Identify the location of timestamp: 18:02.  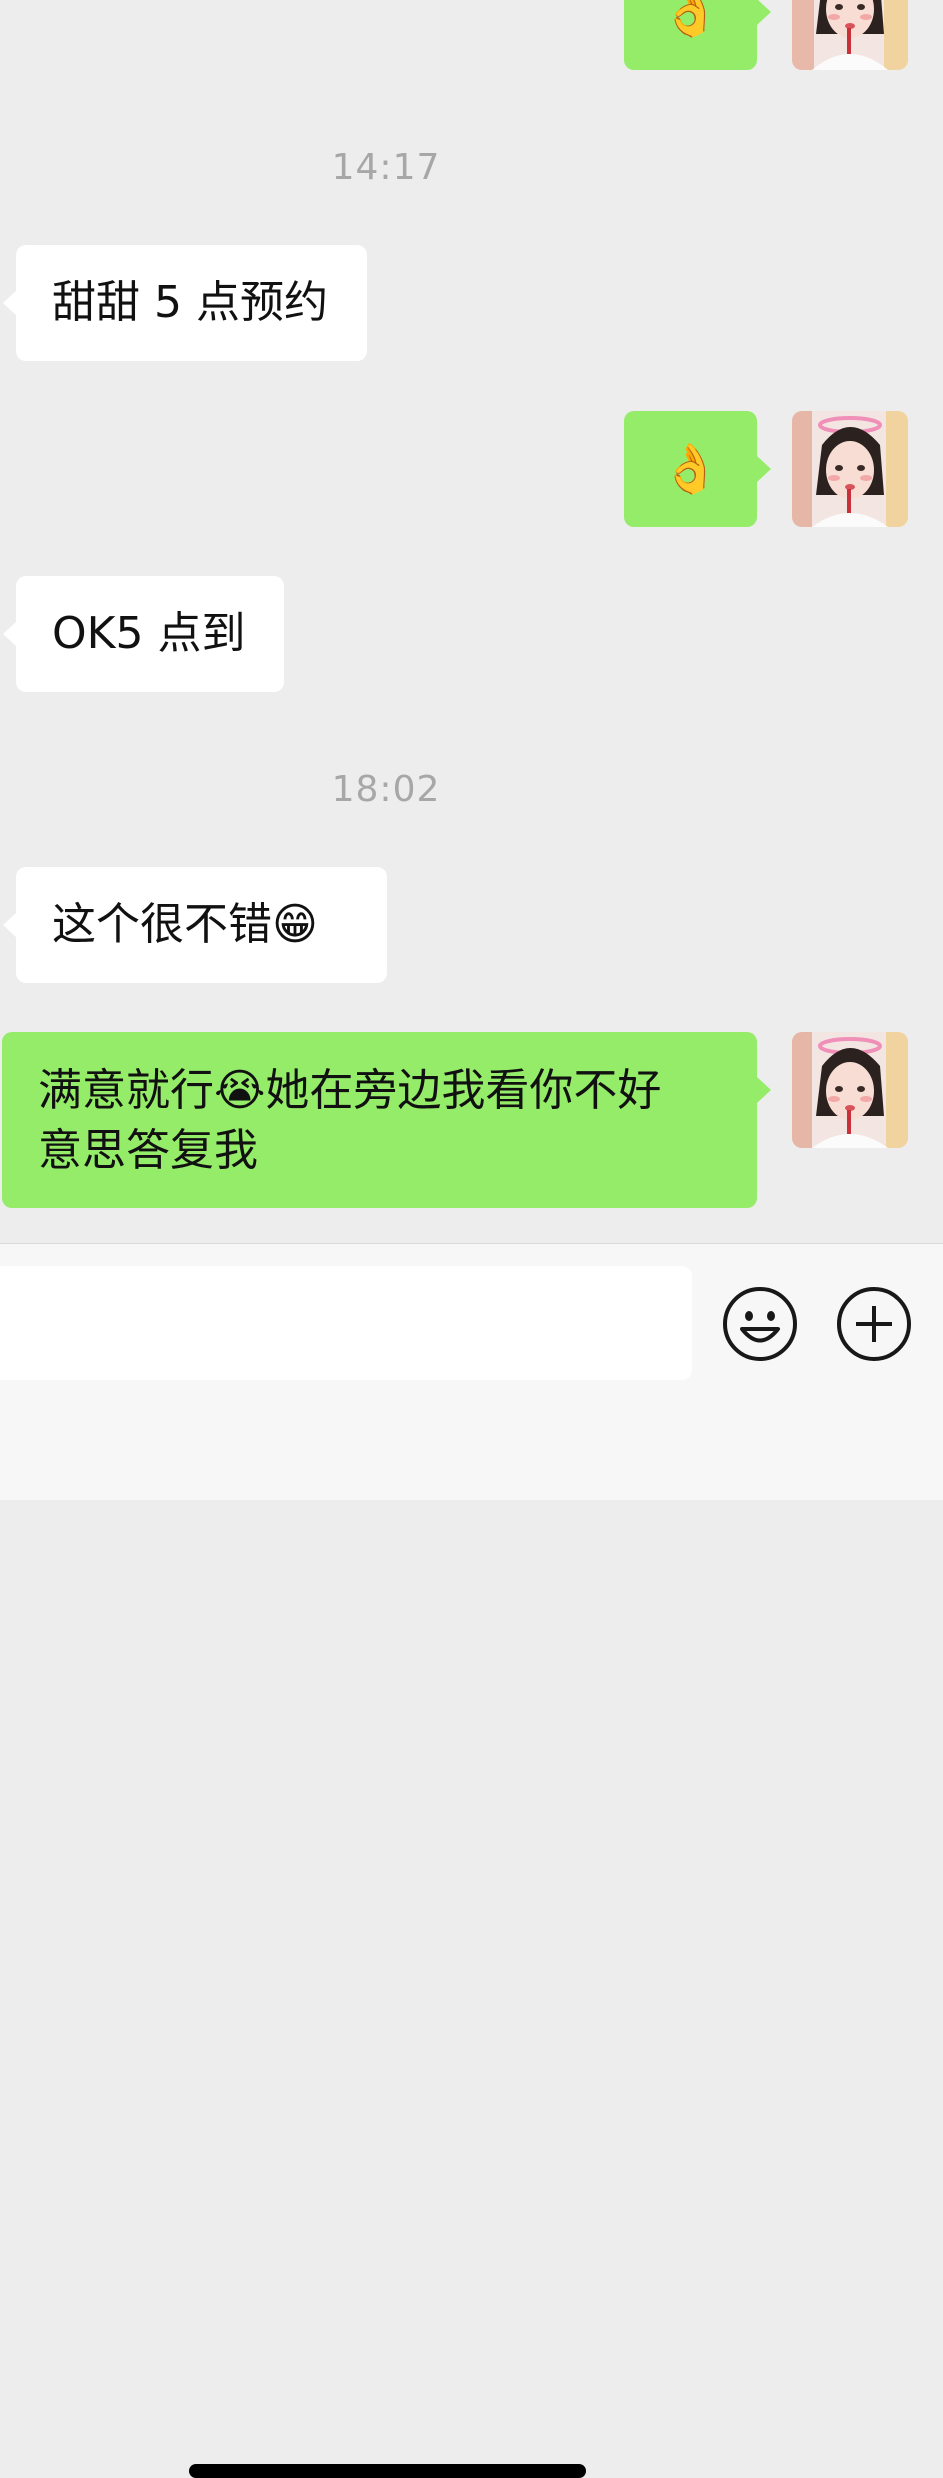
(386, 789).